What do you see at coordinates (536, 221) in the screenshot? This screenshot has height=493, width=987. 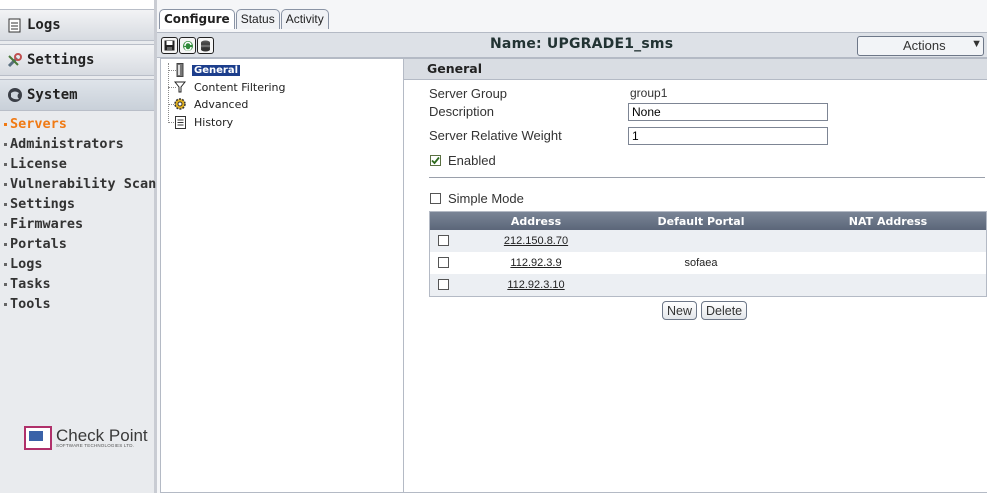 I see `column-header-address: Address` at bounding box center [536, 221].